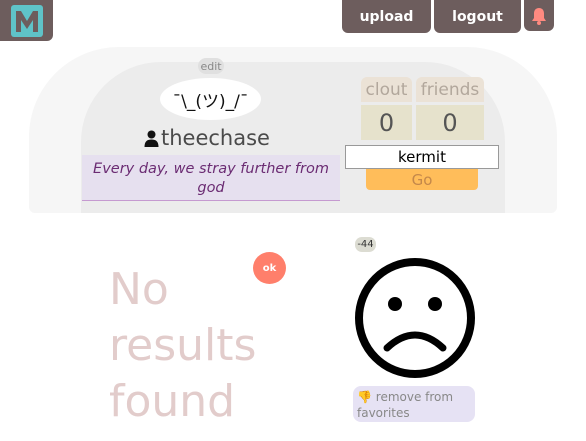 The height and width of the screenshot is (441, 586). Describe the element at coordinates (415, 318) in the screenshot. I see `sad-face-icon` at that location.